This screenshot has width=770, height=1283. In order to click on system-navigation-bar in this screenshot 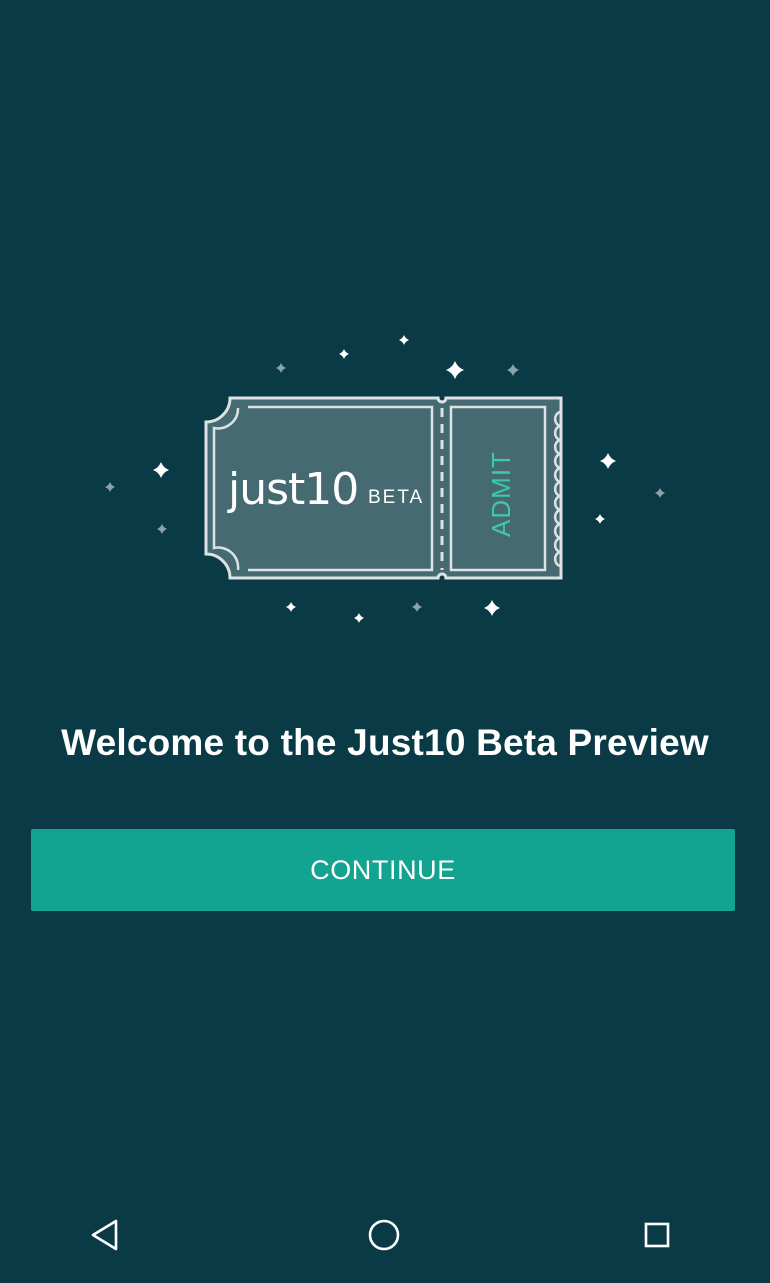, I will do `click(385, 1235)`.